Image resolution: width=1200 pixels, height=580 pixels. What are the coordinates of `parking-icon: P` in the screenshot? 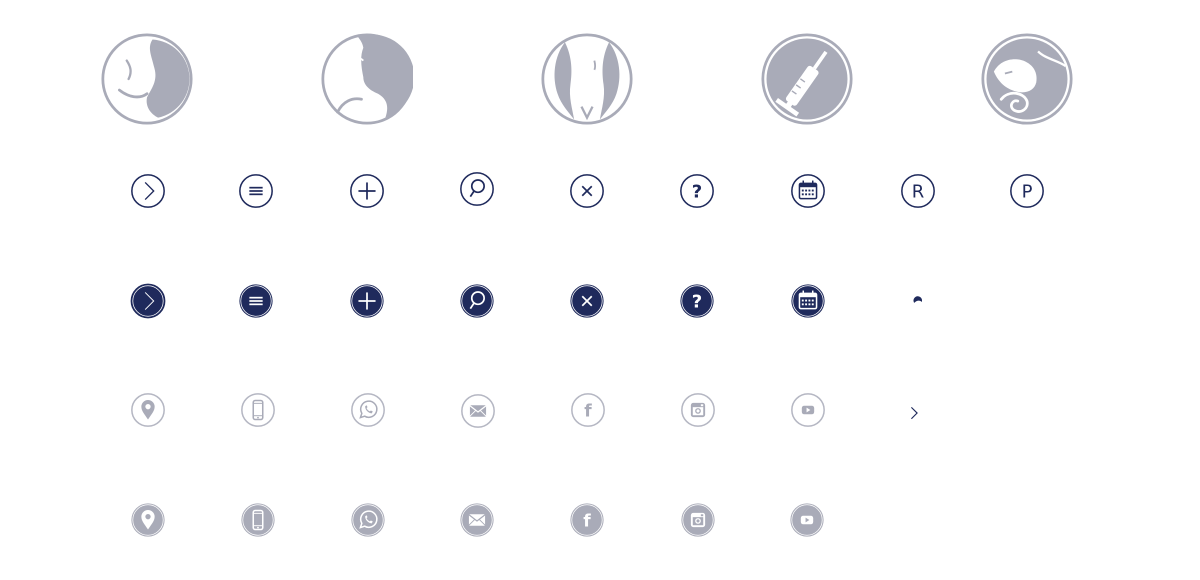 It's located at (1027, 191).